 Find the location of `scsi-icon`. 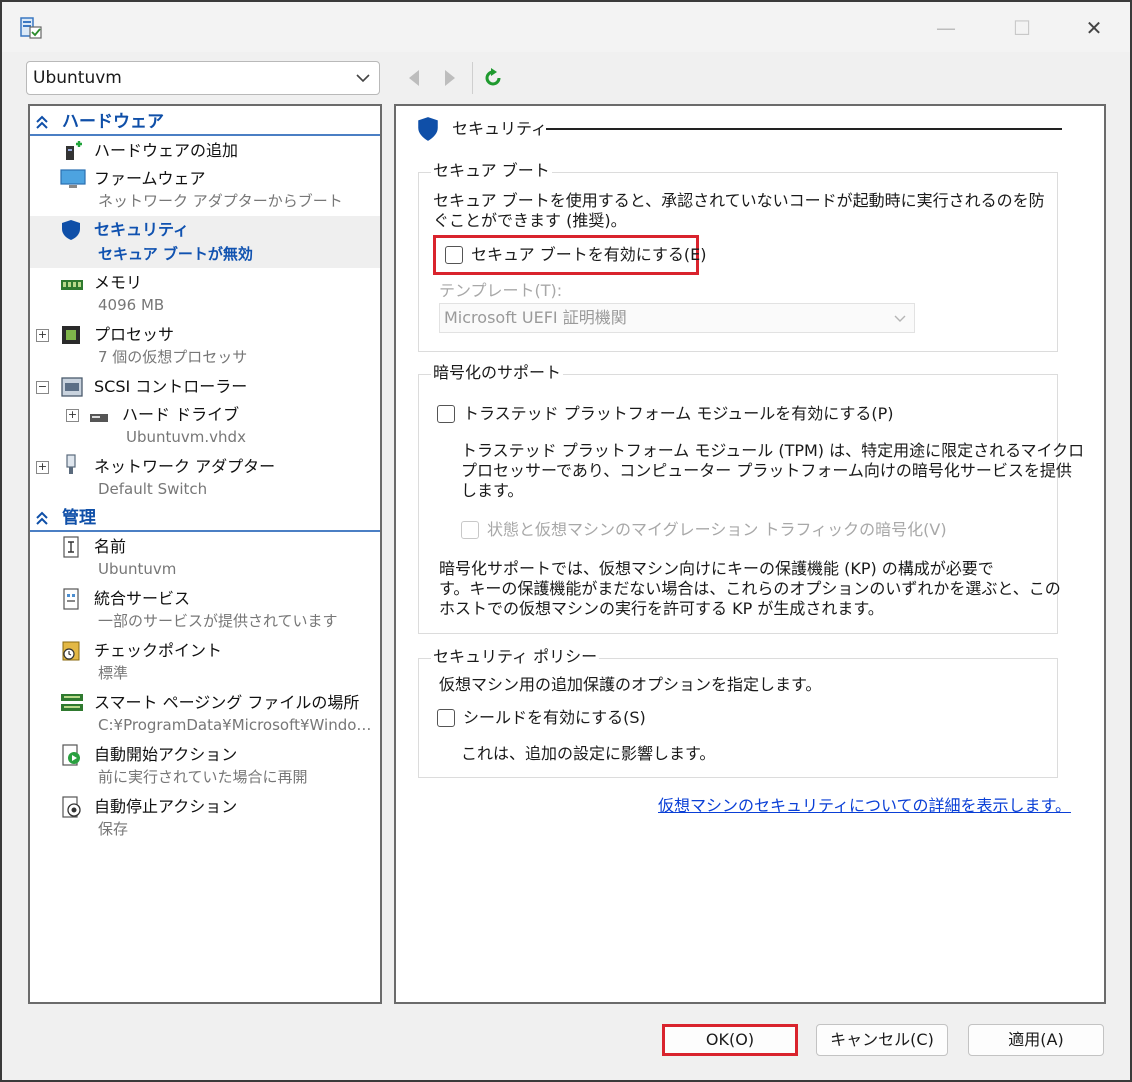

scsi-icon is located at coordinates (72, 387).